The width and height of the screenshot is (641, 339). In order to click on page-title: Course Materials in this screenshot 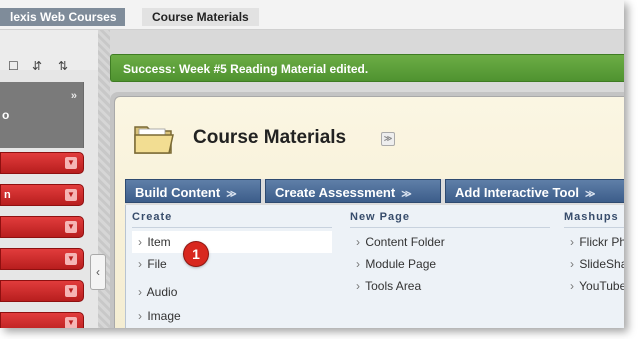, I will do `click(270, 137)`.